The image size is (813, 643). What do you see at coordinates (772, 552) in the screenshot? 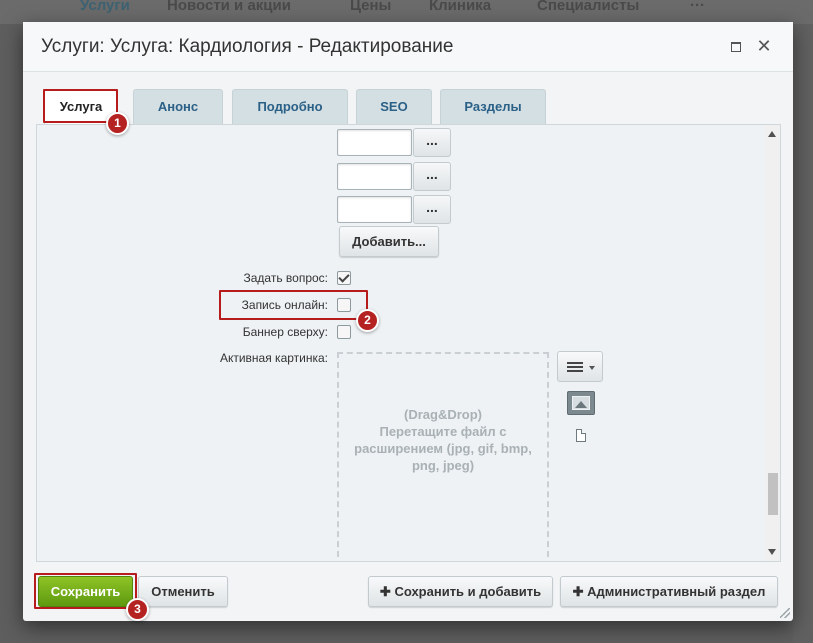
I see `scroll-down-icon` at bounding box center [772, 552].